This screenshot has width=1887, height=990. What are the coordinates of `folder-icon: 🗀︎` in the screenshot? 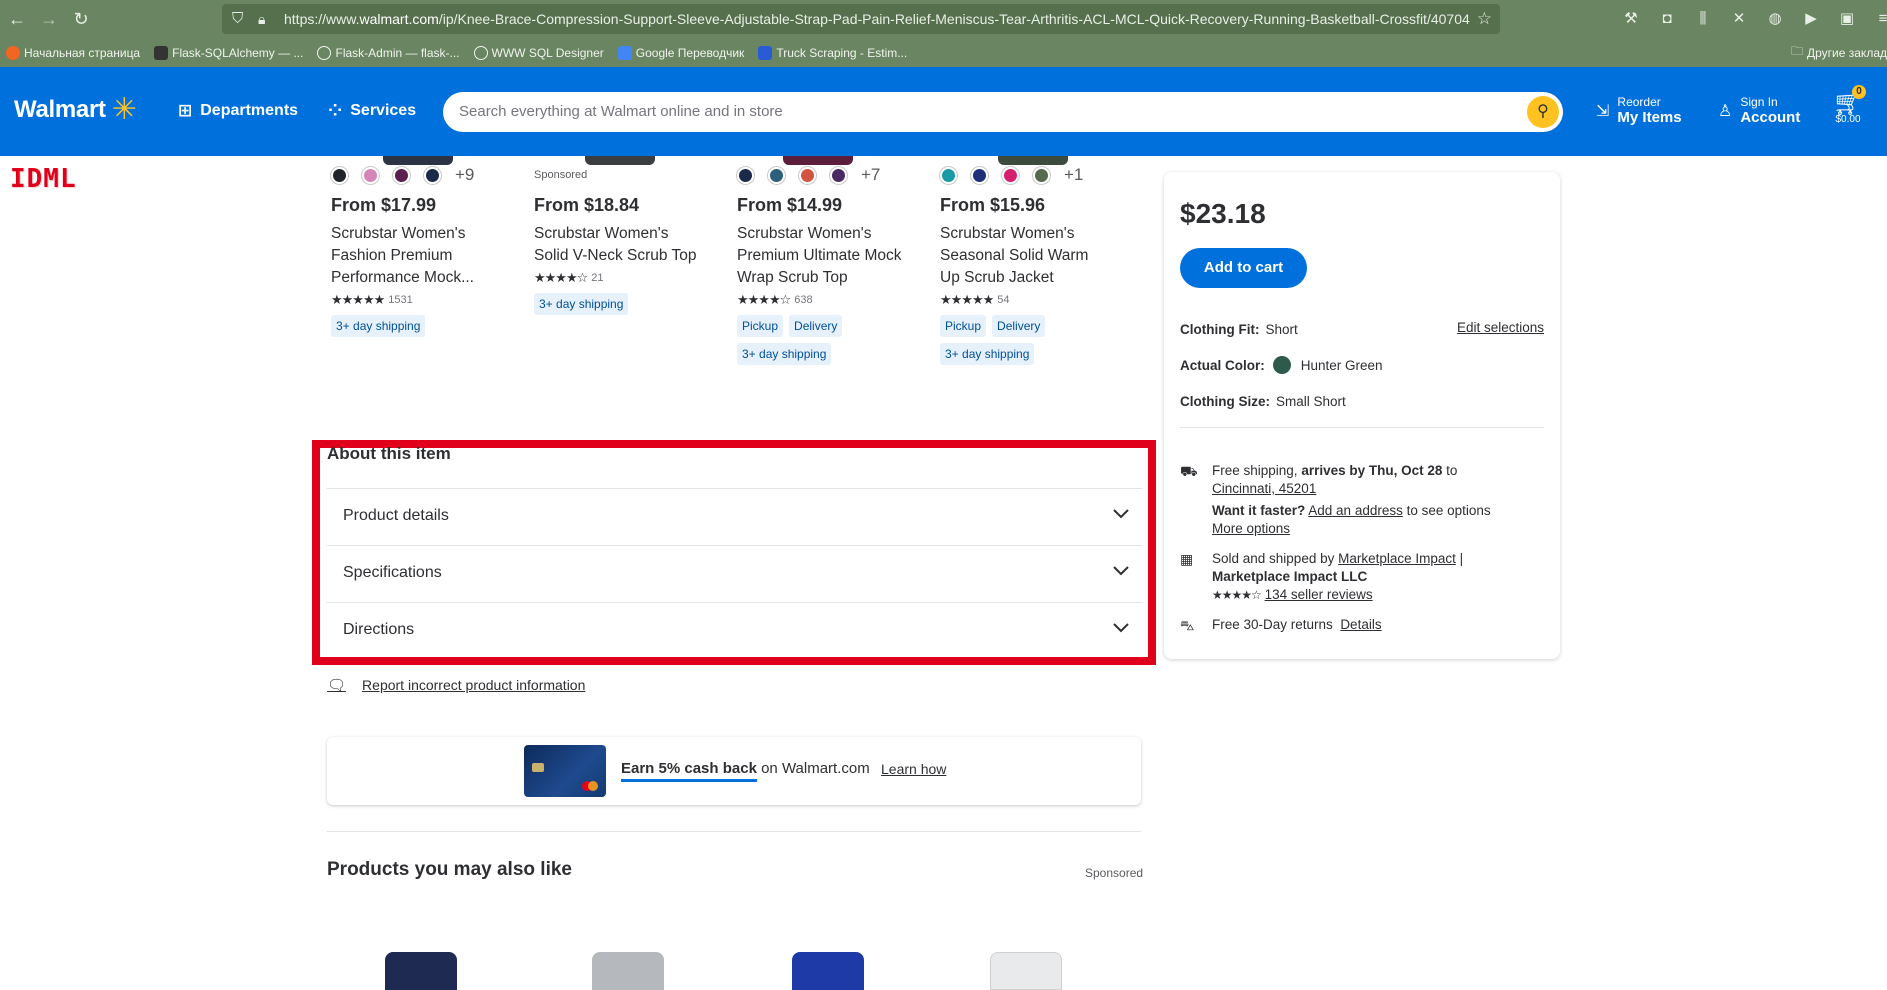 It's located at (1796, 51).